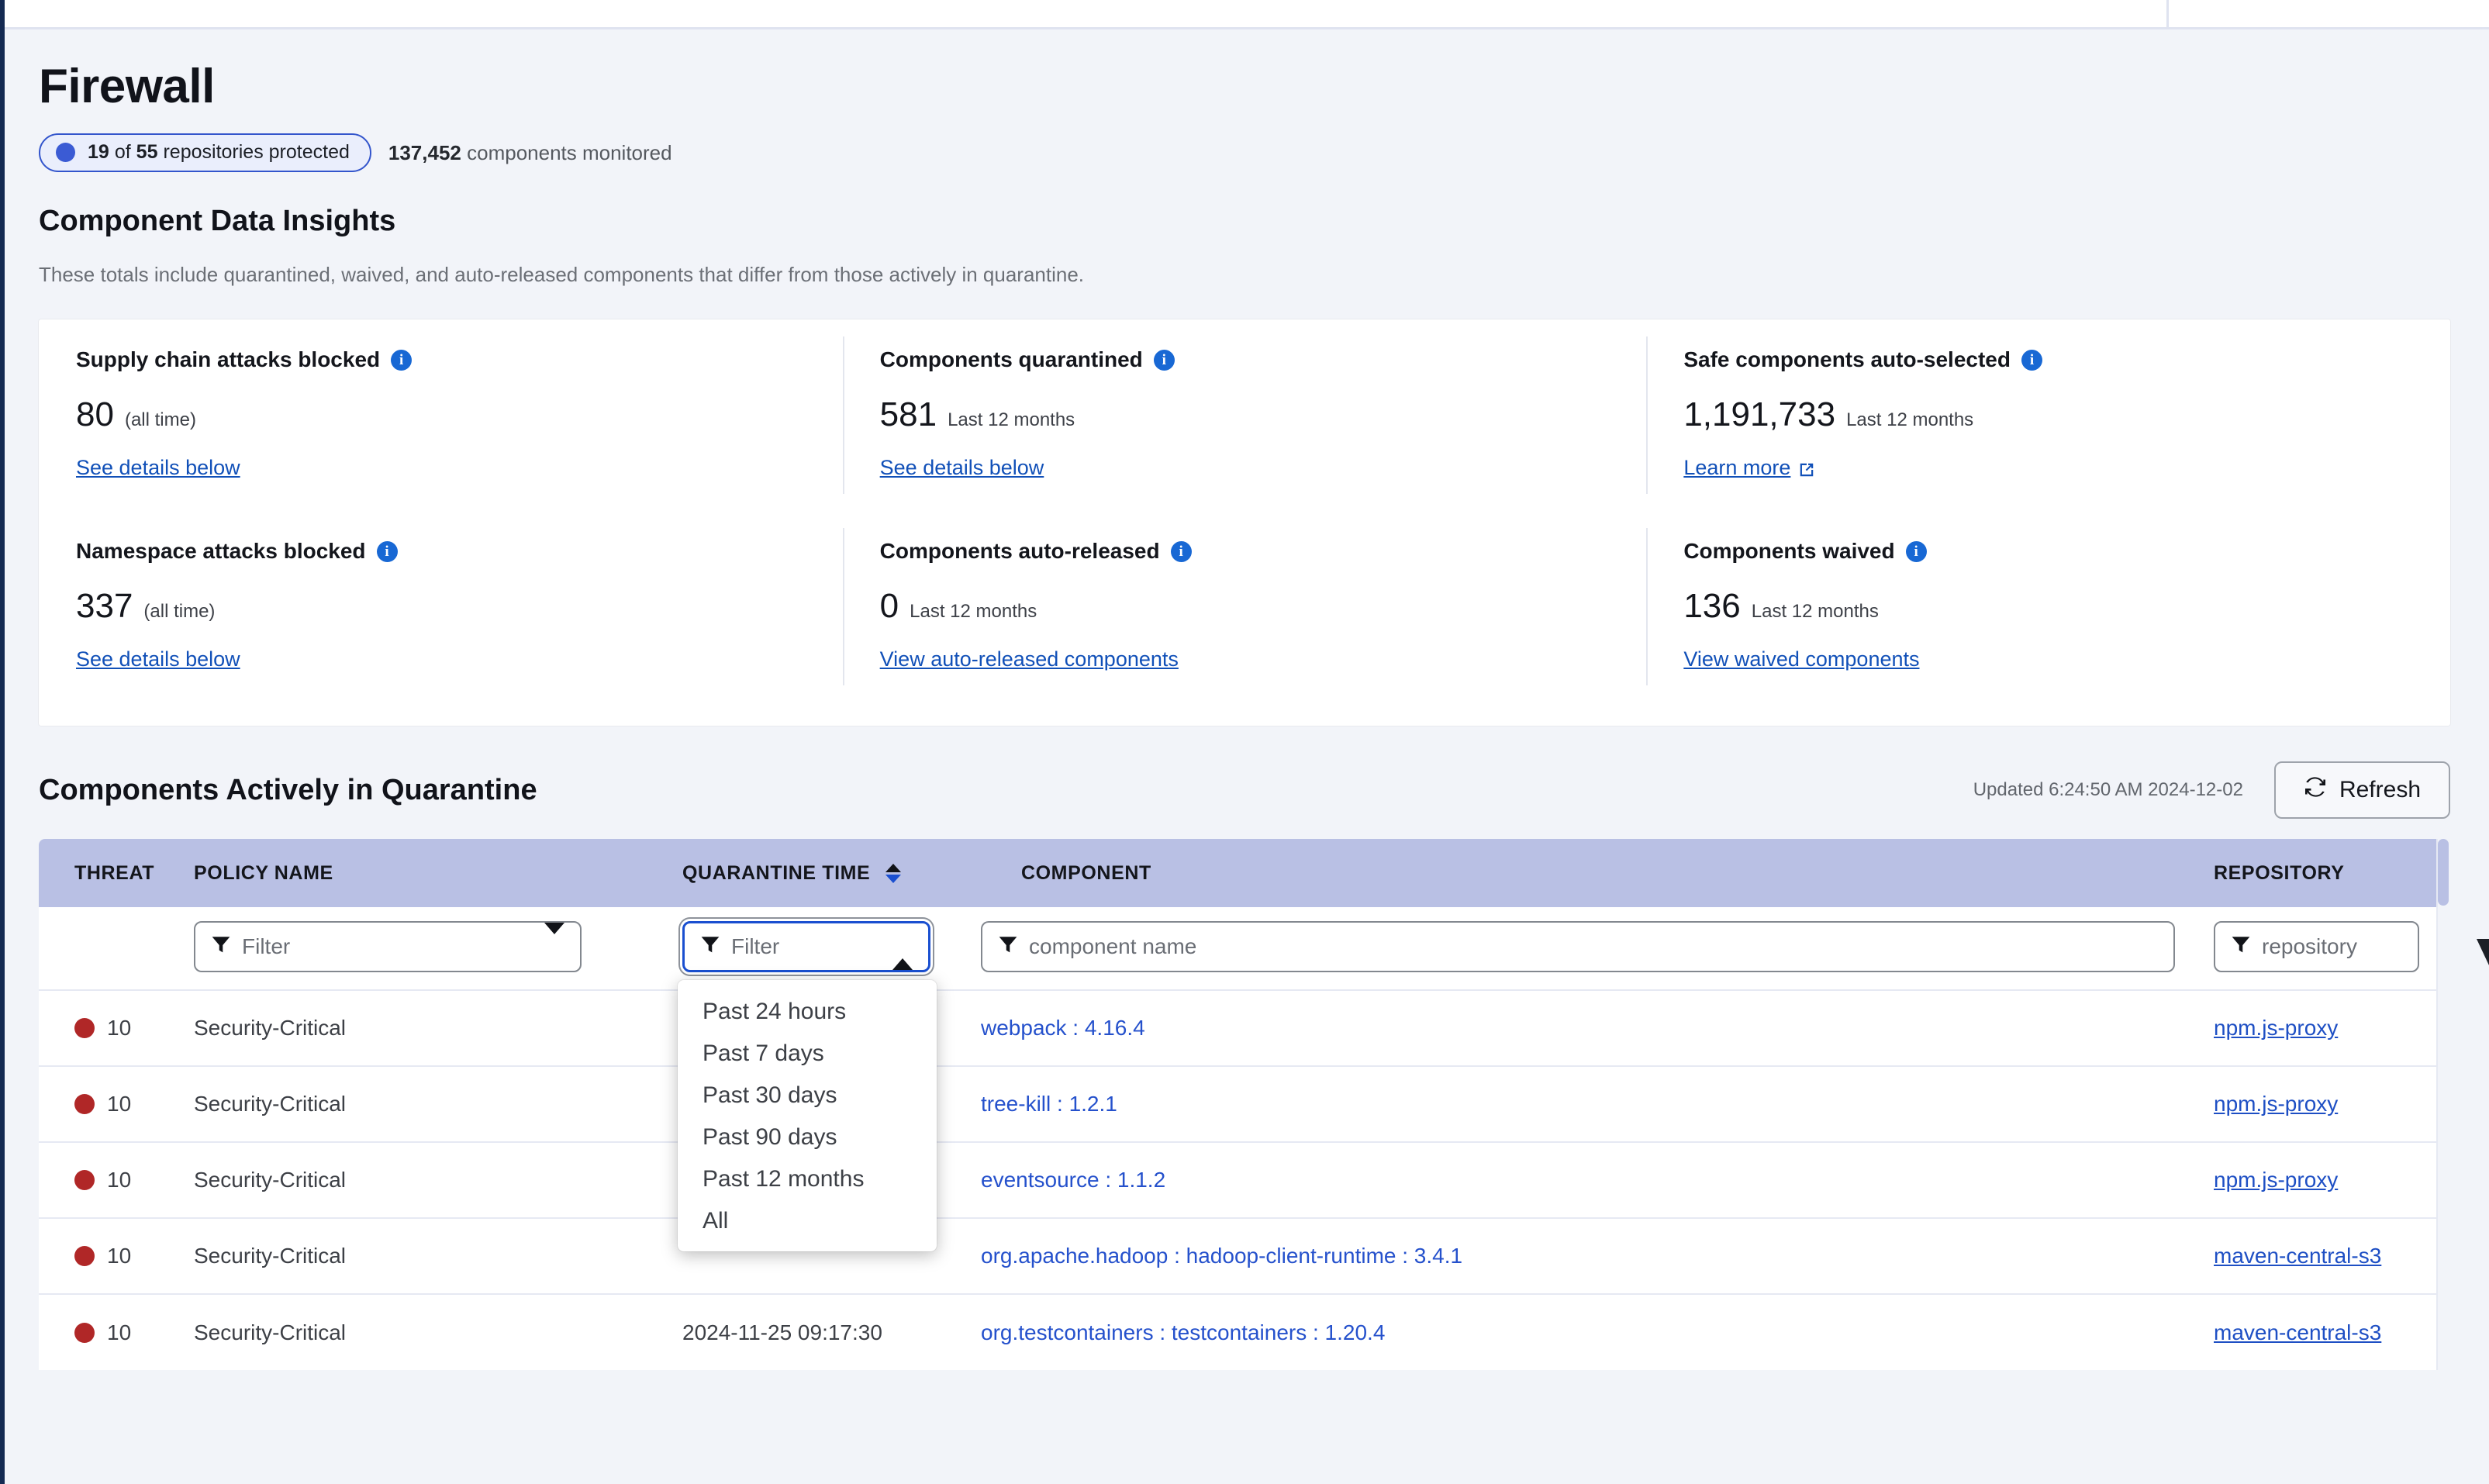  I want to click on quarantine-title: Components Actively in Quarantine, so click(288, 790).